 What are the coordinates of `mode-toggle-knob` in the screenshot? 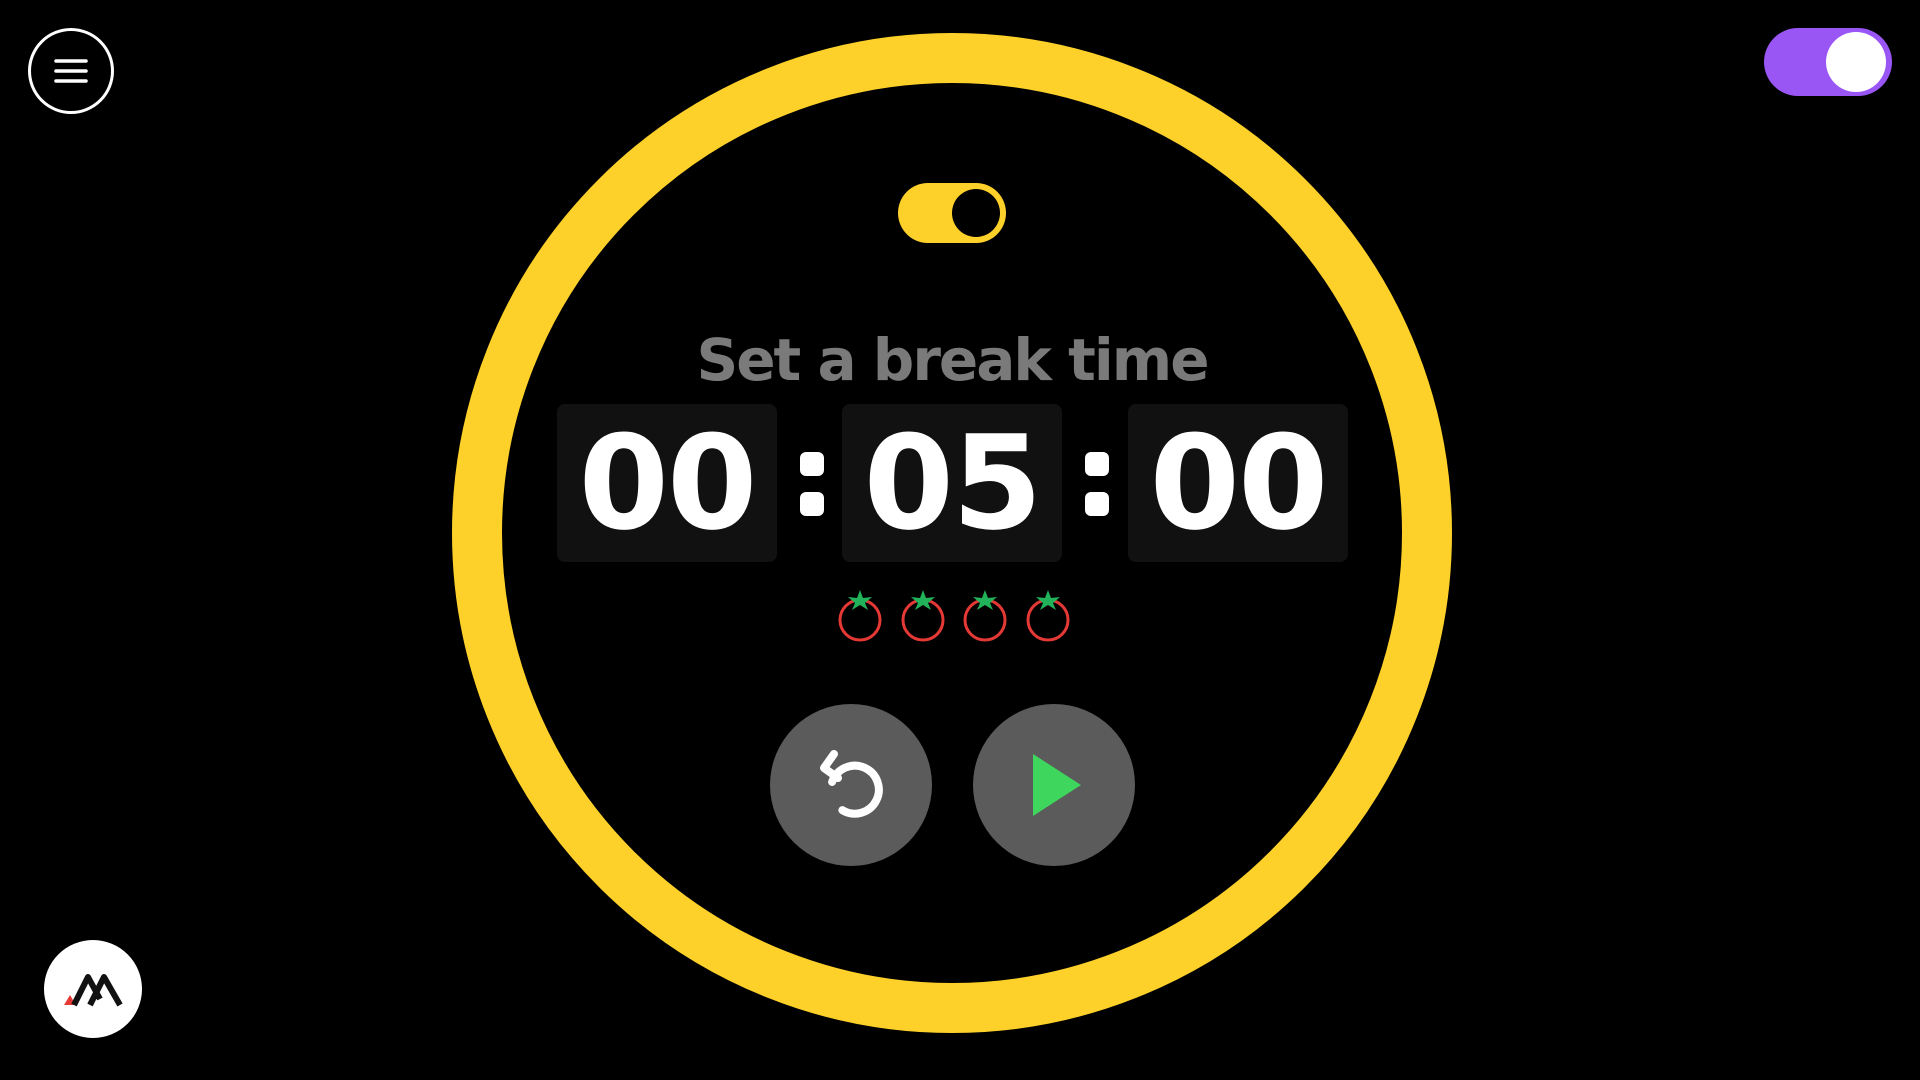 It's located at (976, 213).